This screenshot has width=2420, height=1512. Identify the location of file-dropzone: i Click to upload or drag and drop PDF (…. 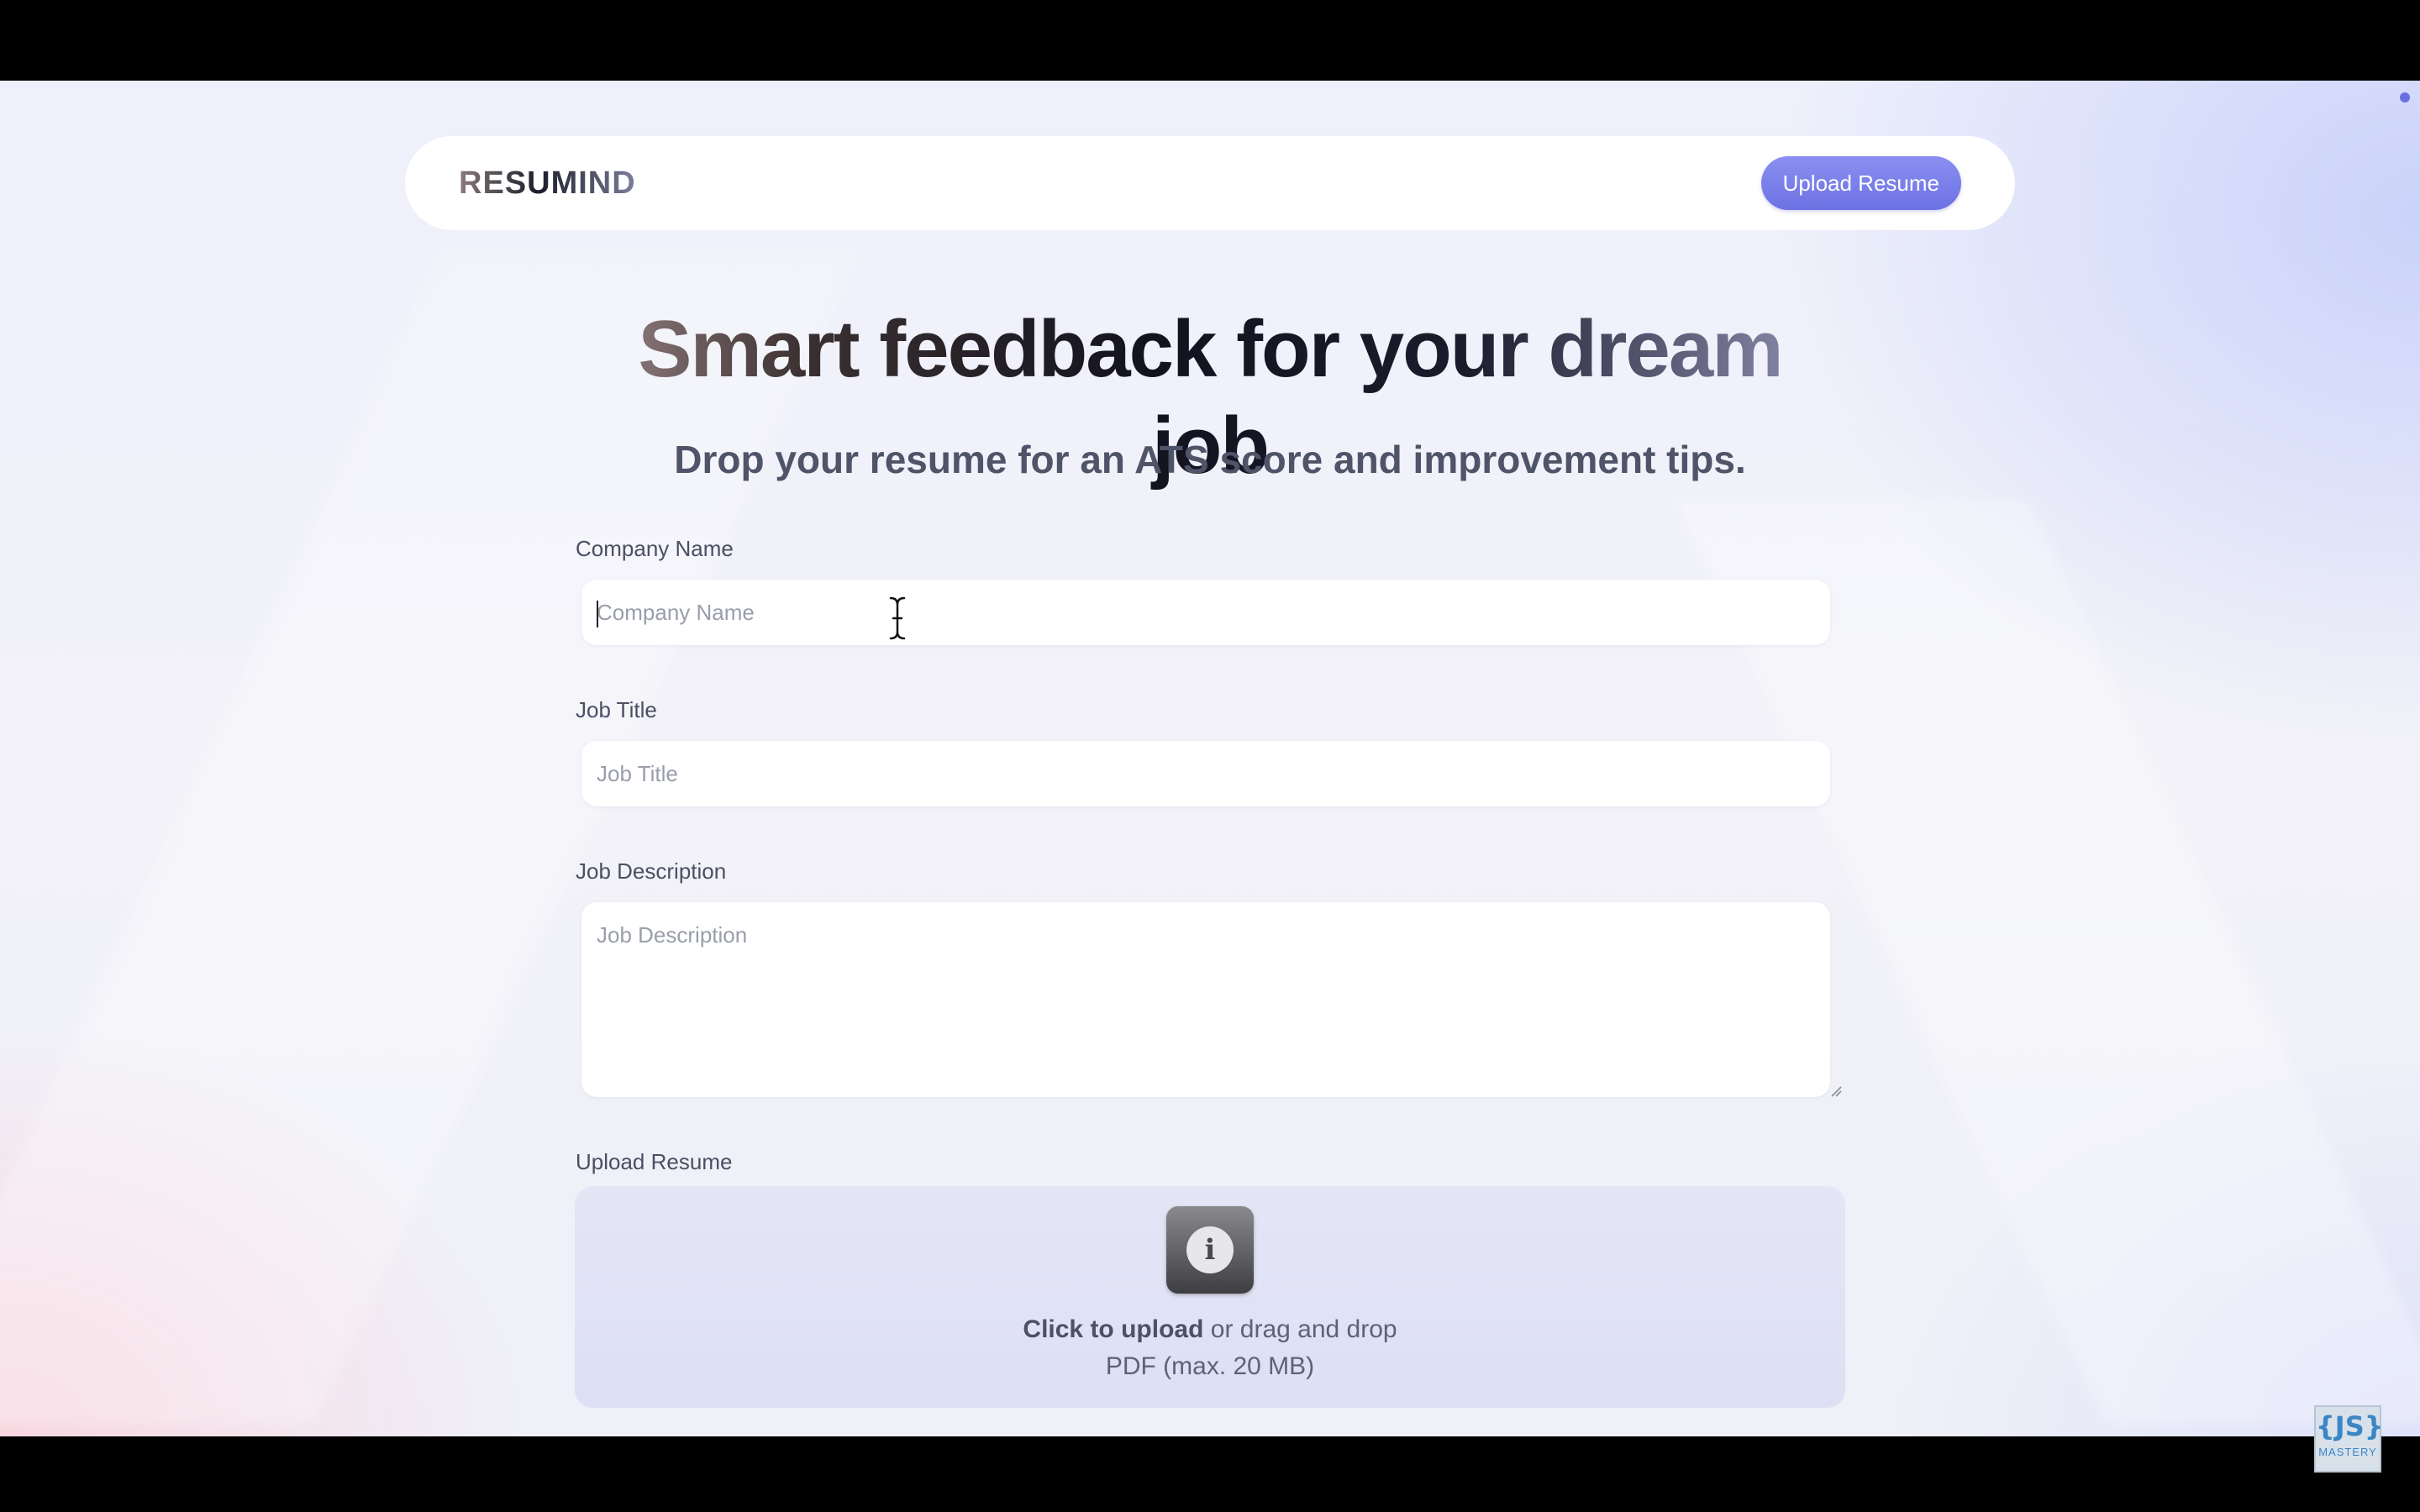
(1210, 1297).